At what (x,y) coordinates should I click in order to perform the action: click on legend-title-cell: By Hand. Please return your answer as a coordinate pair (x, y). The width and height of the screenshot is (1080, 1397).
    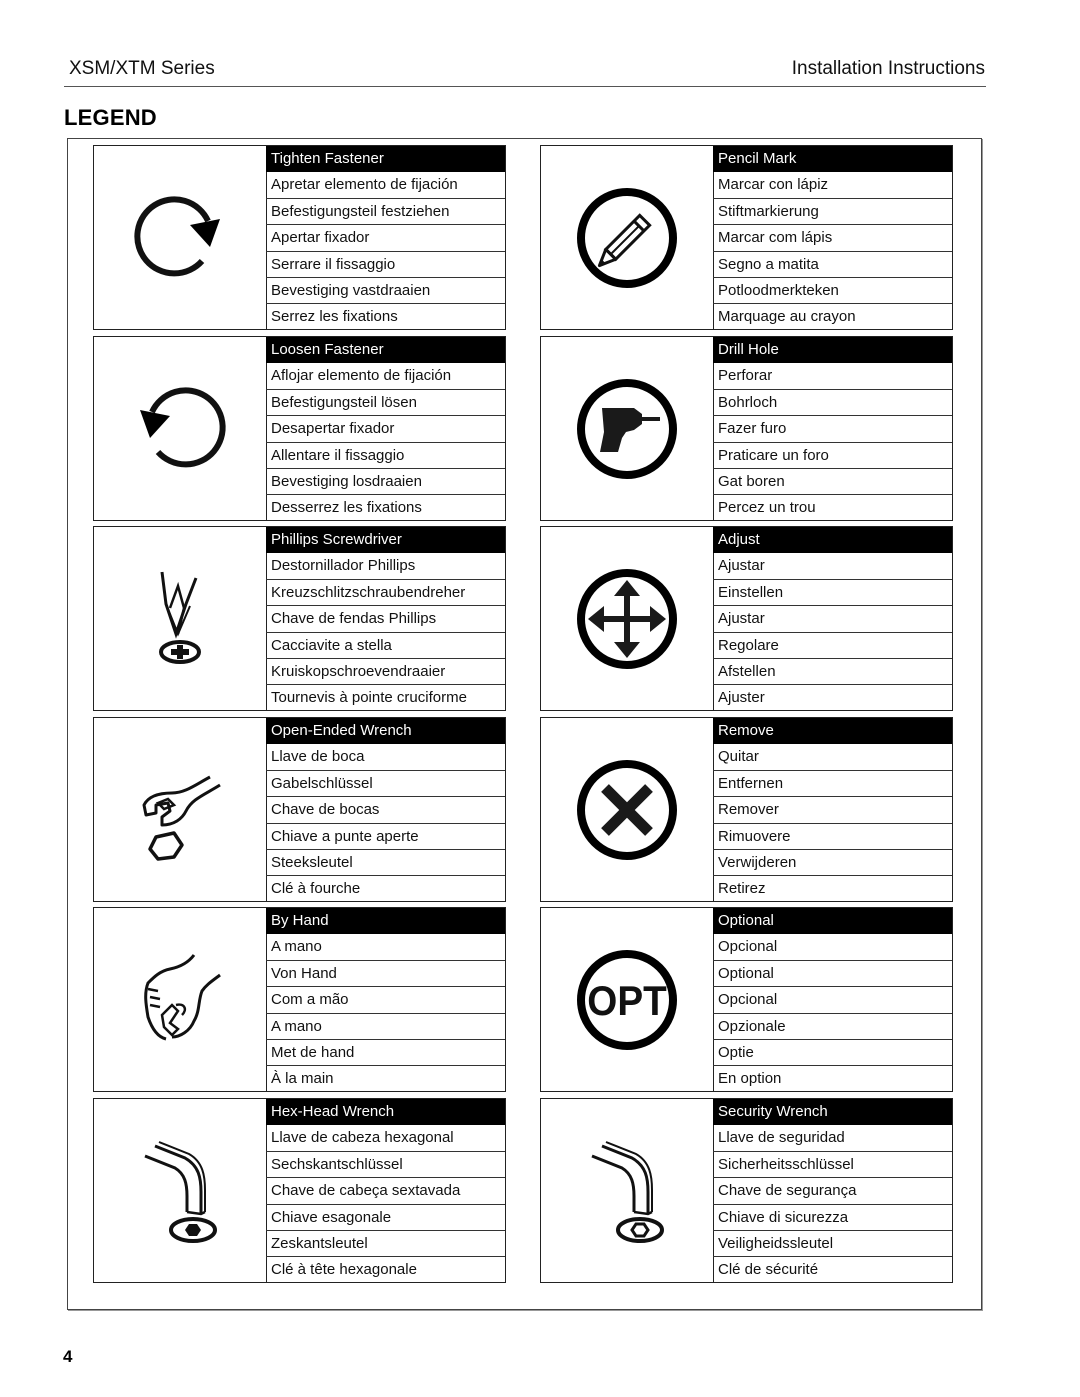
    Looking at the image, I should click on (385, 921).